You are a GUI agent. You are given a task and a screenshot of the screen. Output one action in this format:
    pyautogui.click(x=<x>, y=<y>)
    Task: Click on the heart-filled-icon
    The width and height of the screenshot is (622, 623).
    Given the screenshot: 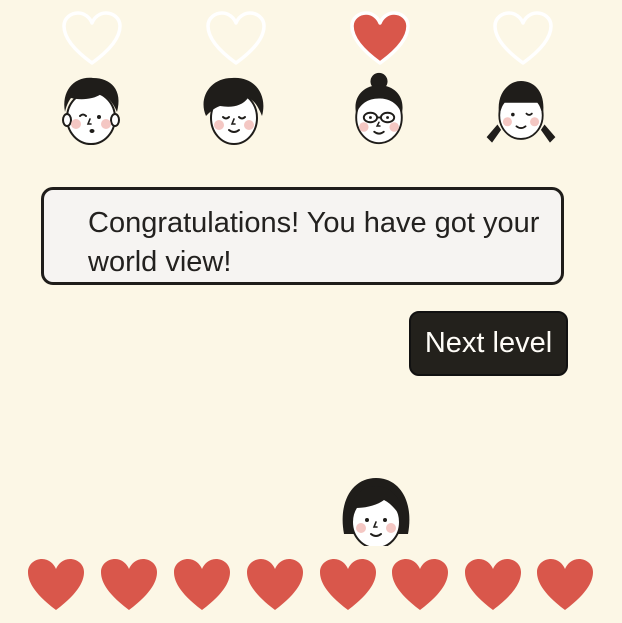 What is the action you would take?
    pyautogui.click(x=380, y=38)
    